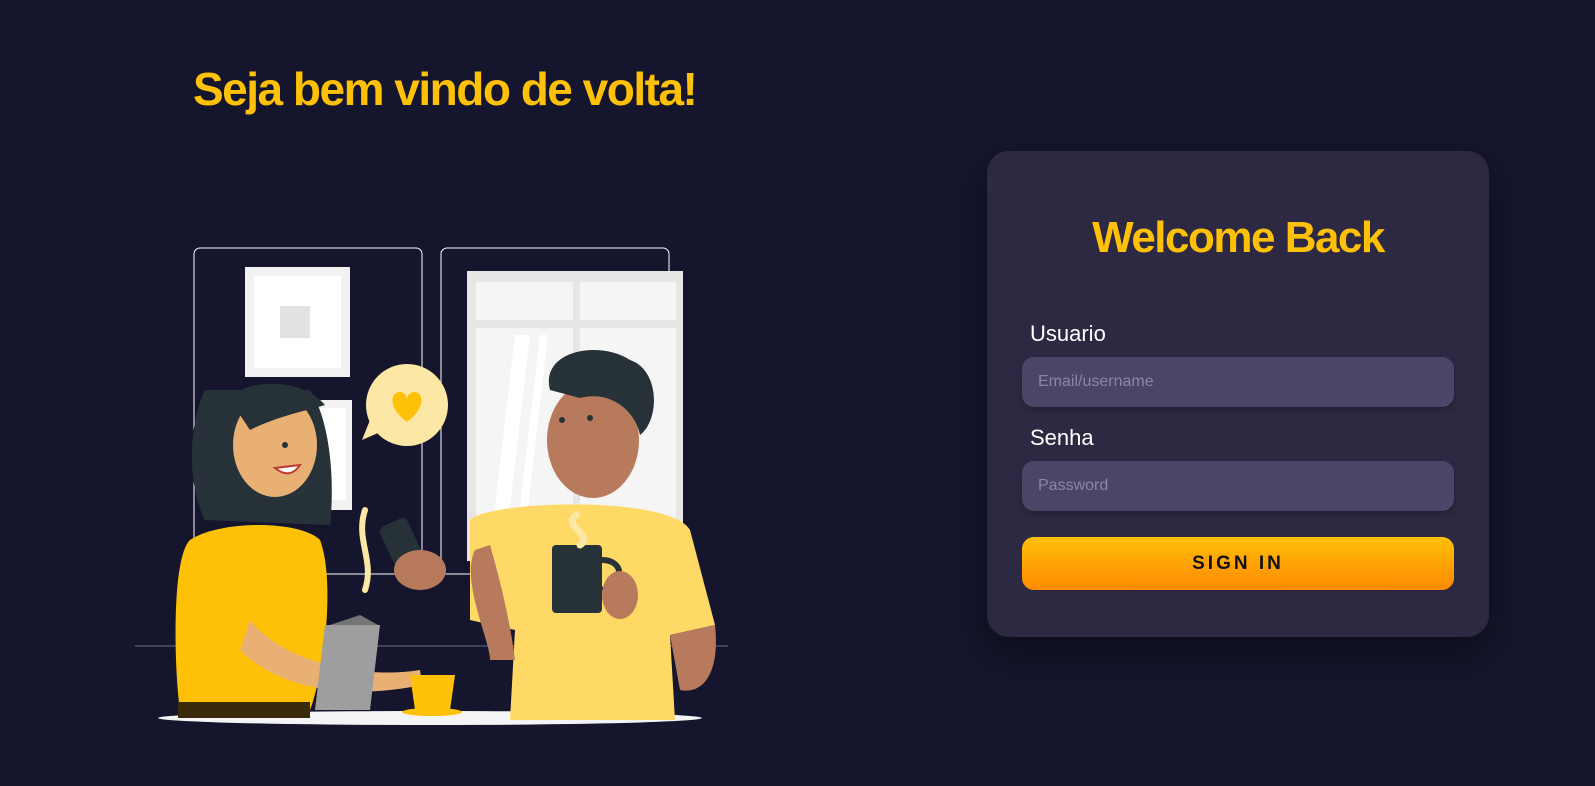 Image resolution: width=1595 pixels, height=786 pixels. Describe the element at coordinates (1238, 563) in the screenshot. I see `sign-in-button: SIGN IN` at that location.